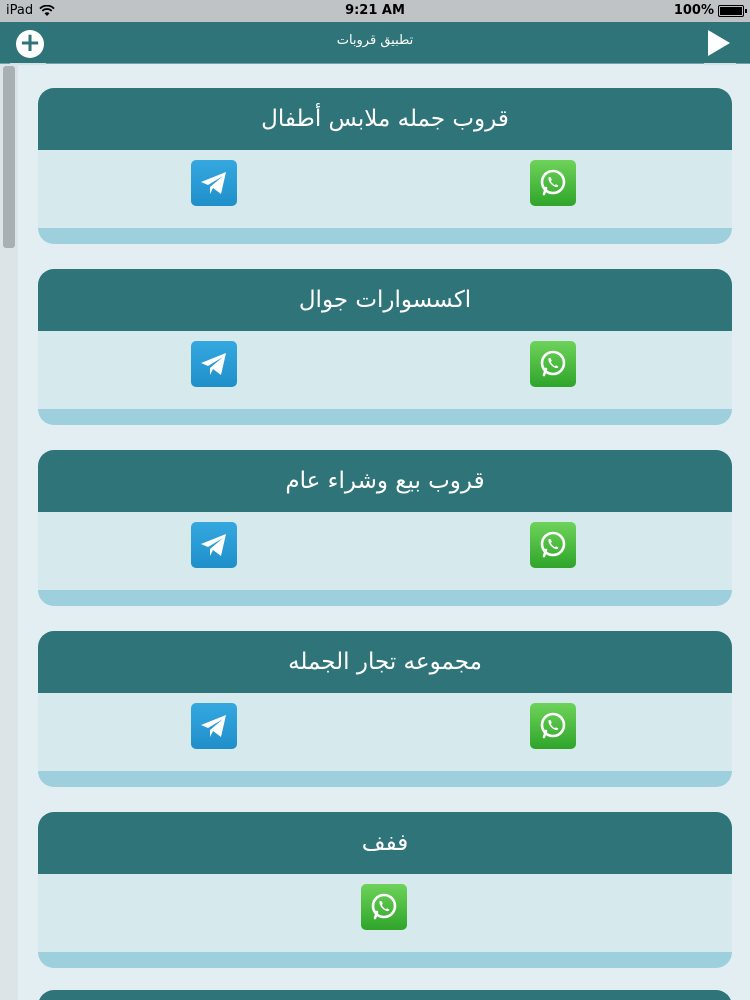 Image resolution: width=750 pixels, height=1000 pixels. I want to click on group-card: قروب بيع وشراء عام, so click(385, 528).